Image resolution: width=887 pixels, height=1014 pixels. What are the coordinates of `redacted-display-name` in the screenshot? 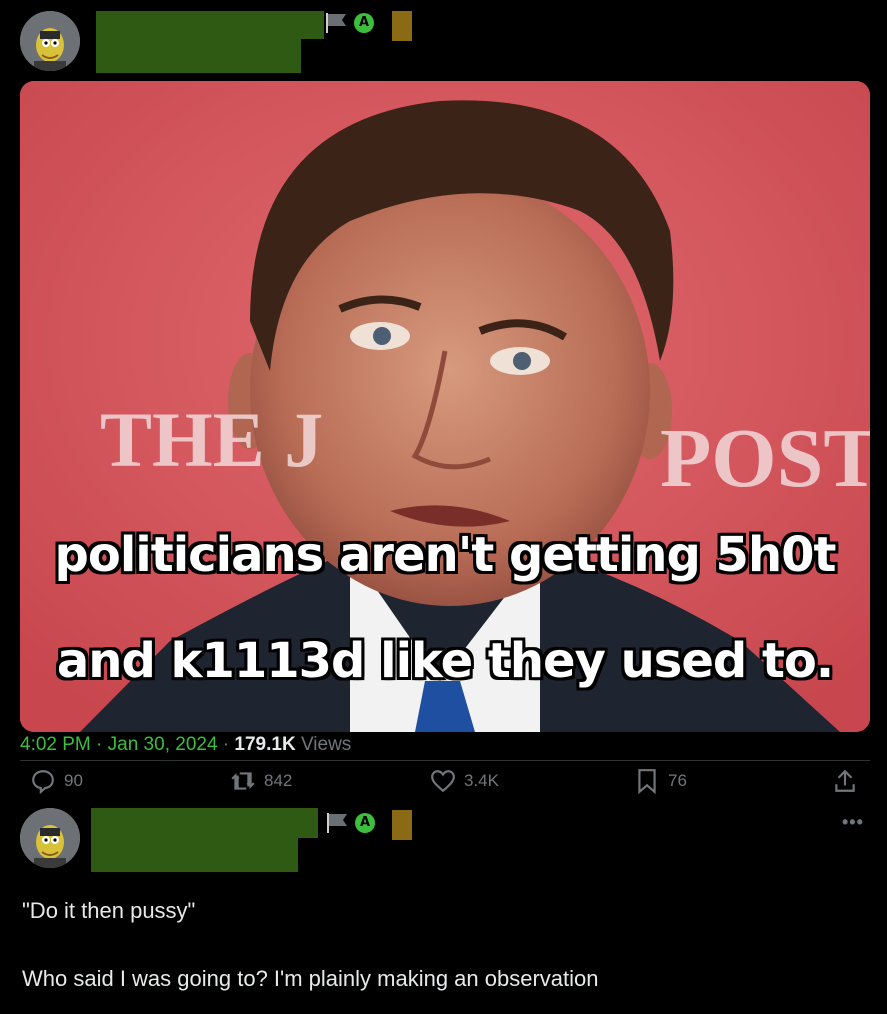 It's located at (210, 25).